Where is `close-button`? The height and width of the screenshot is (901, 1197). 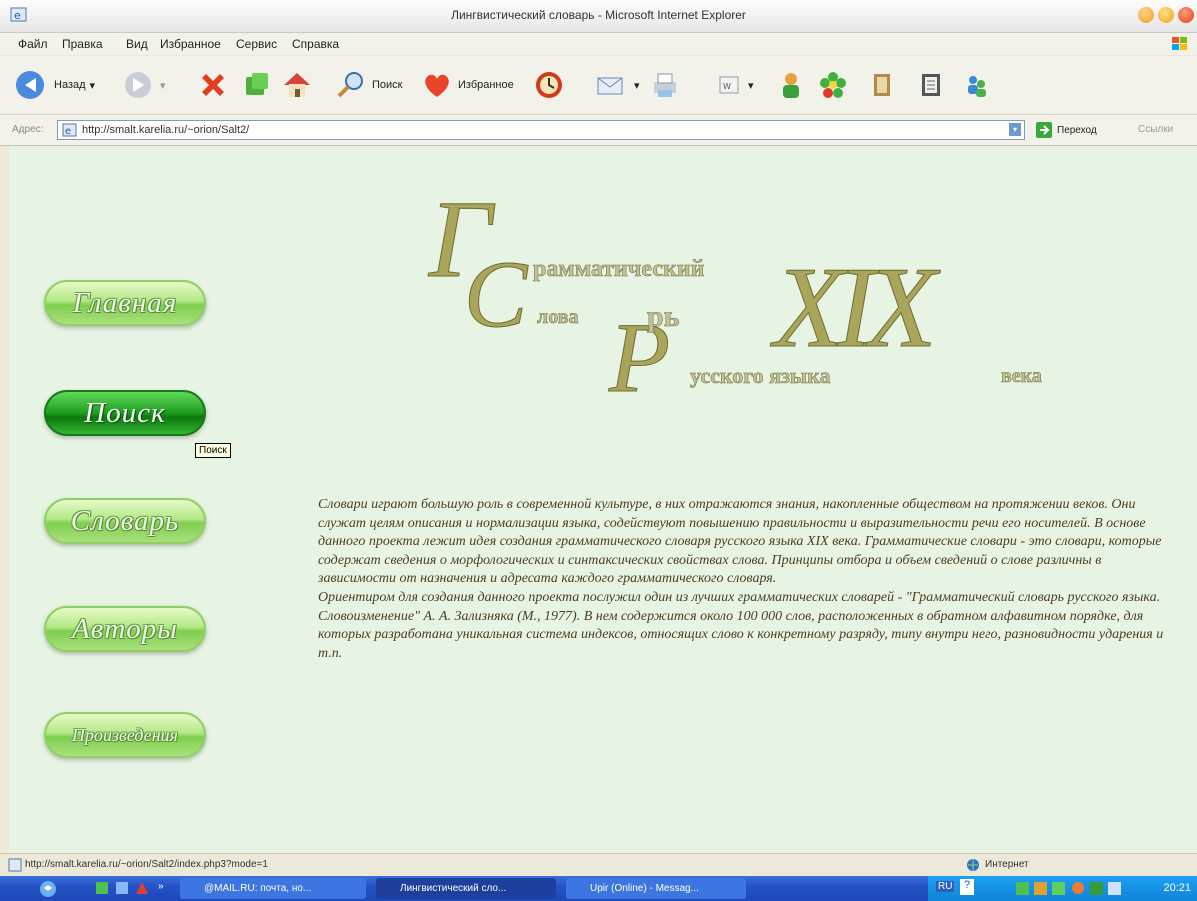 close-button is located at coordinates (1186, 15).